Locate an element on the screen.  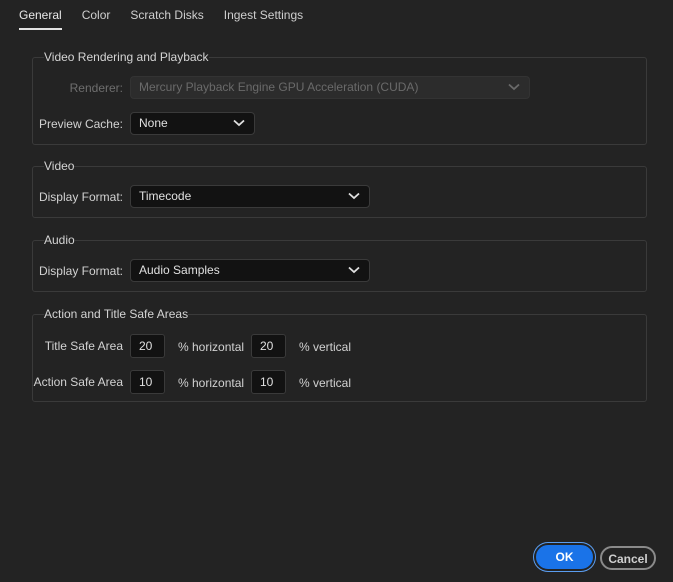
audio-display-format-select: Audio Samples is located at coordinates (250, 270).